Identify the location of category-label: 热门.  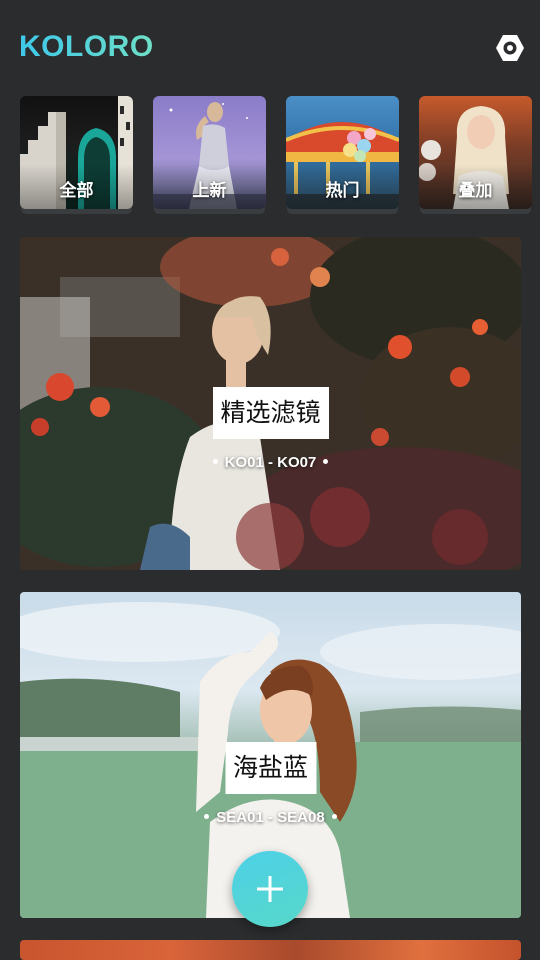
(342, 190).